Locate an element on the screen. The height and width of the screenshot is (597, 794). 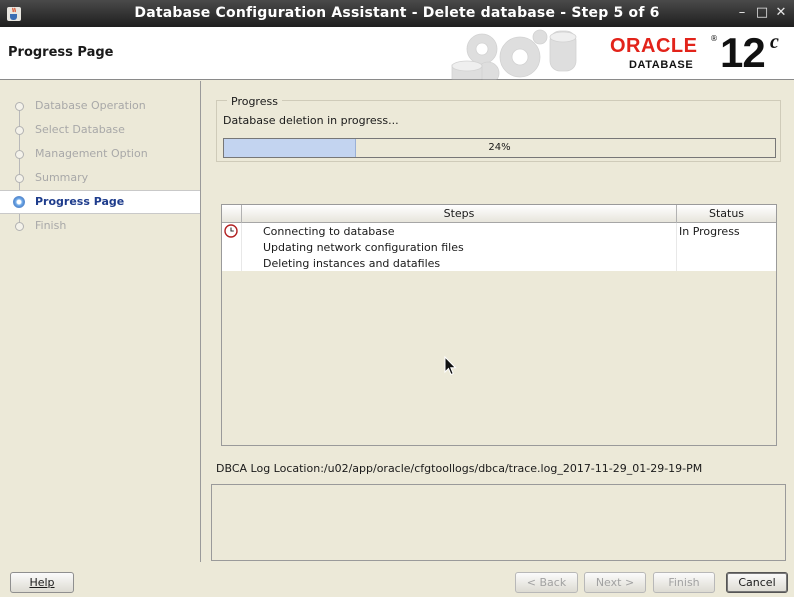
nav-item-management-option: Management Option is located at coordinates (100, 154).